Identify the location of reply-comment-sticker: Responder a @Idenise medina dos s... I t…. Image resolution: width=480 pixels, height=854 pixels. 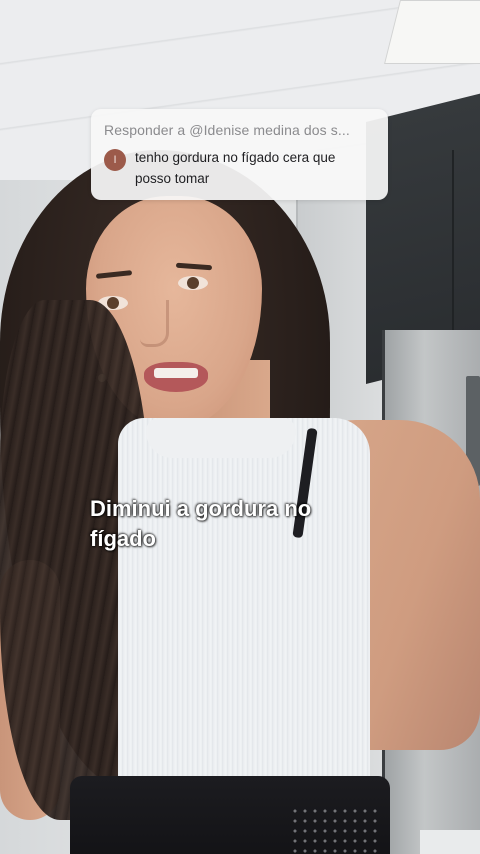
(239, 154).